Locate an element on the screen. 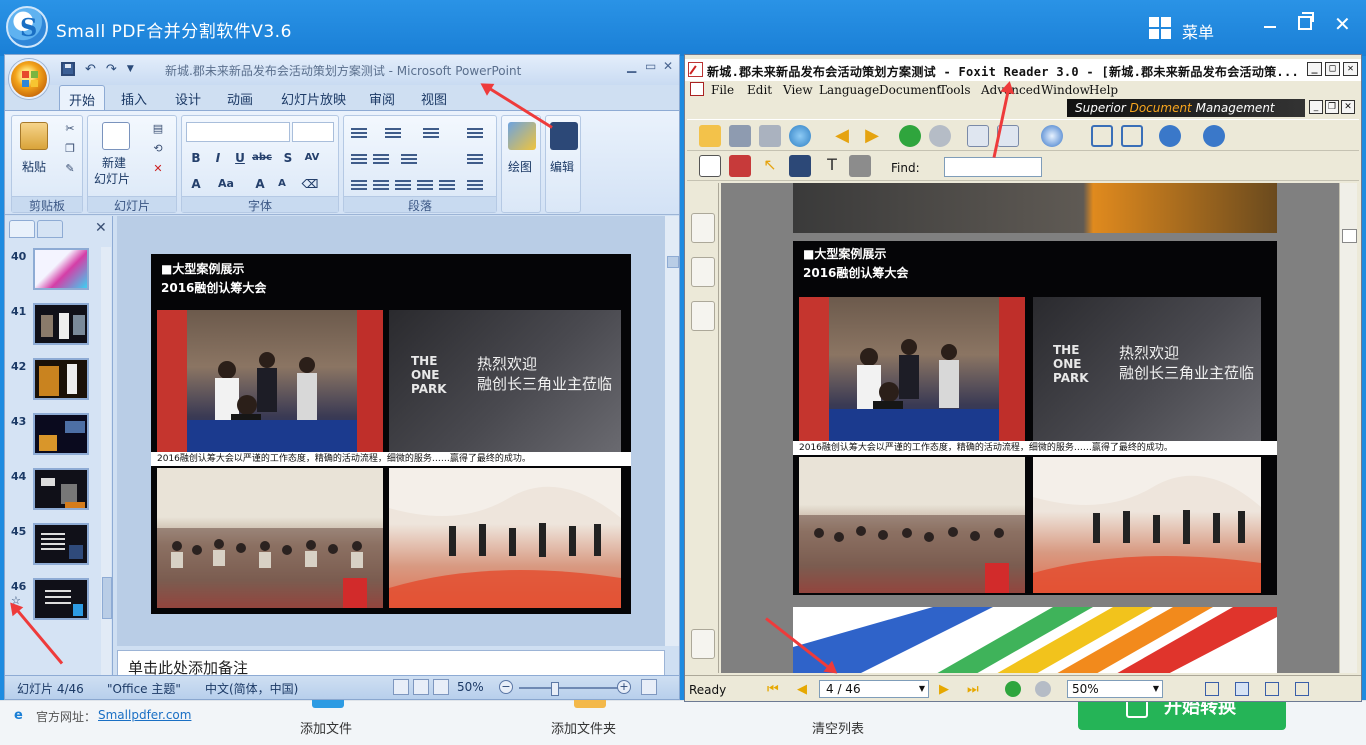 The width and height of the screenshot is (1366, 745). site-link: Smallpdfer.com is located at coordinates (144, 715).